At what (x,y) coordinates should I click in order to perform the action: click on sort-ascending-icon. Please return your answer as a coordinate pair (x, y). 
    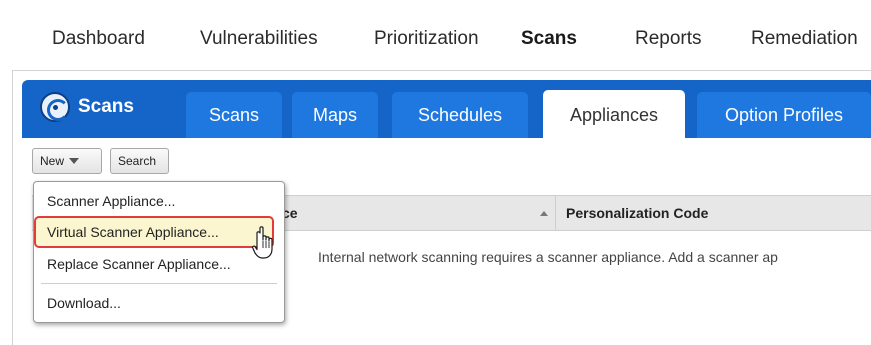
    Looking at the image, I should click on (544, 213).